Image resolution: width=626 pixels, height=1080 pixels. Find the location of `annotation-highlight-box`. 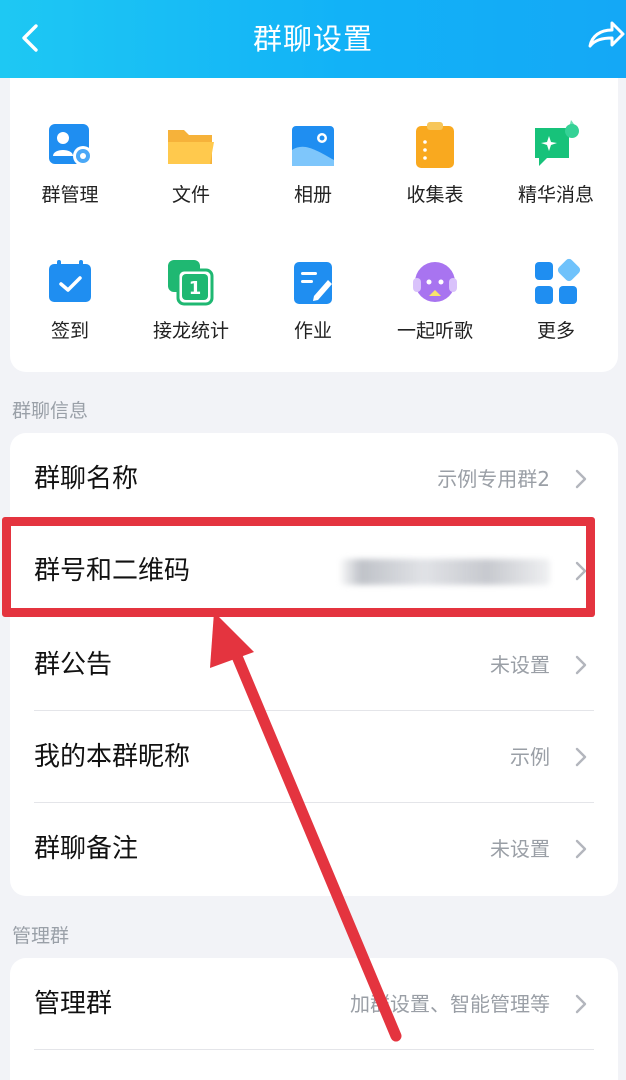

annotation-highlight-box is located at coordinates (298, 567).